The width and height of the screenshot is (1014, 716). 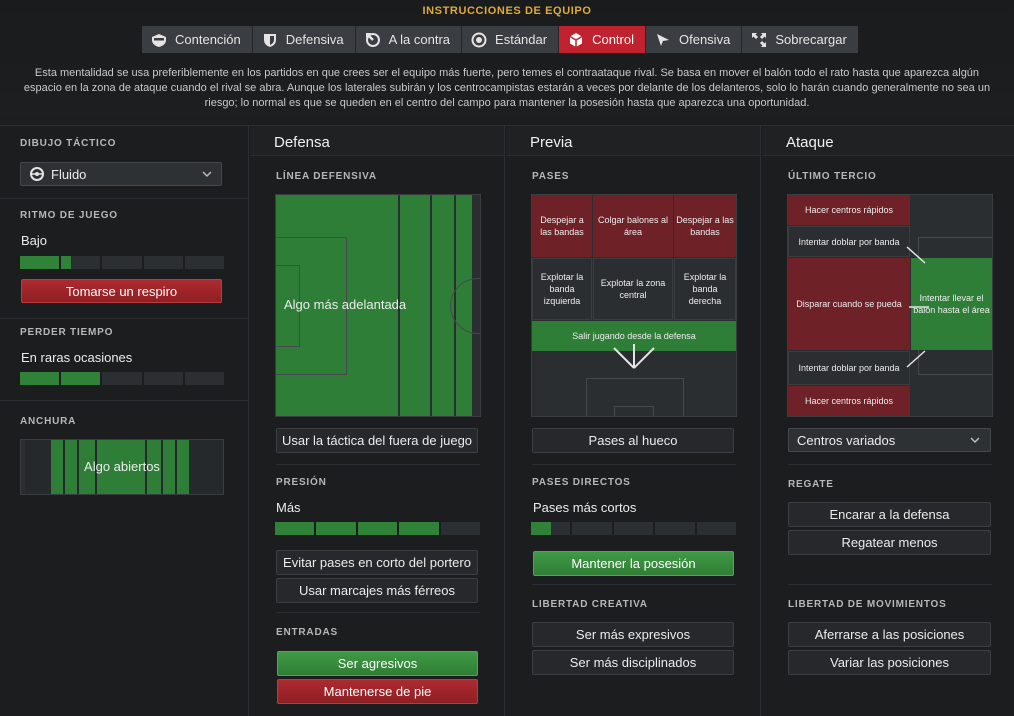 I want to click on linea-defensiva-pitch: Algo más adelantada, so click(x=378, y=305).